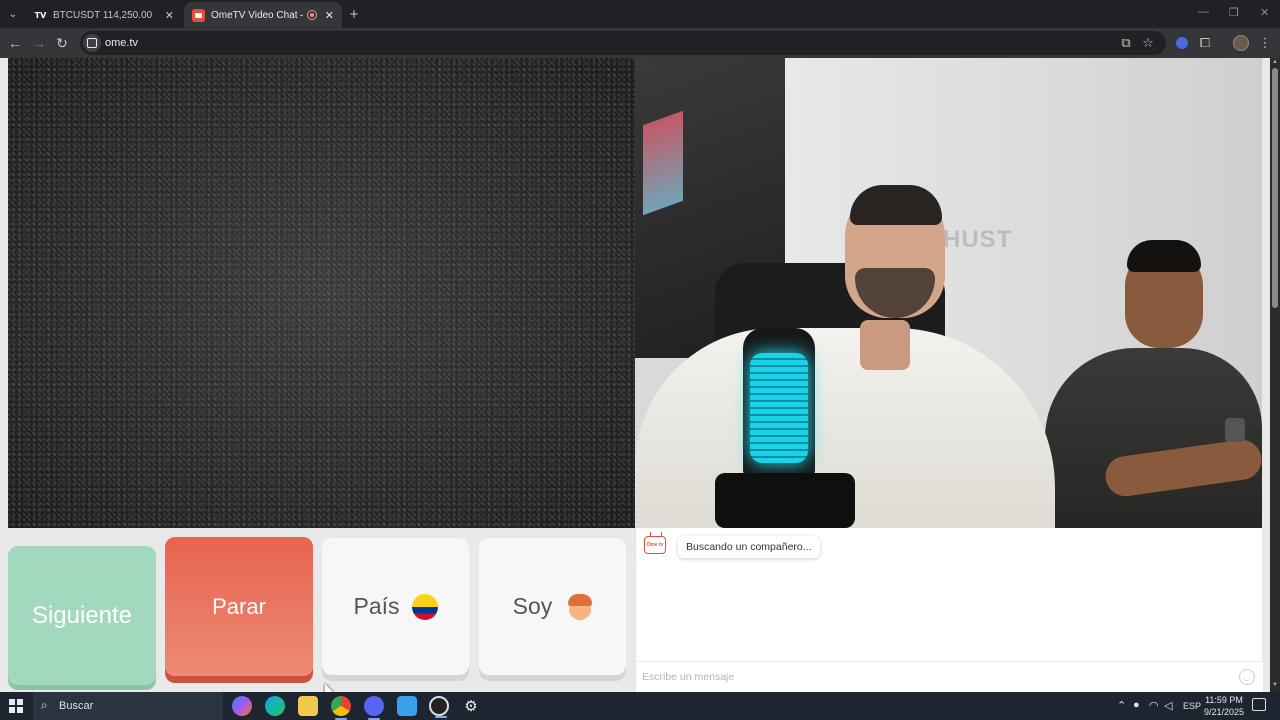 The width and height of the screenshot is (1280, 720). I want to click on boy-emoji-icon, so click(580, 606).